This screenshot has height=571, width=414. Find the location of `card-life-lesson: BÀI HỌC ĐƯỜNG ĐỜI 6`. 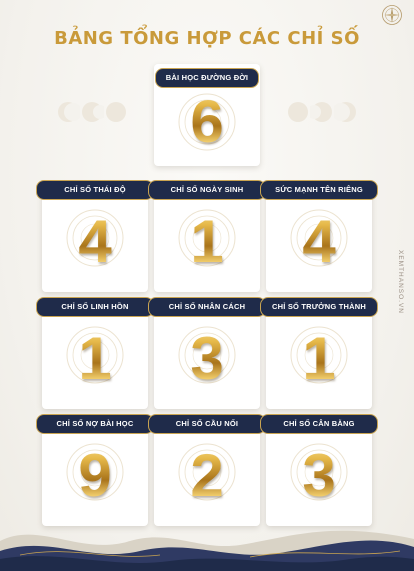

card-life-lesson: BÀI HỌC ĐƯỜNG ĐỜI 6 is located at coordinates (207, 115).